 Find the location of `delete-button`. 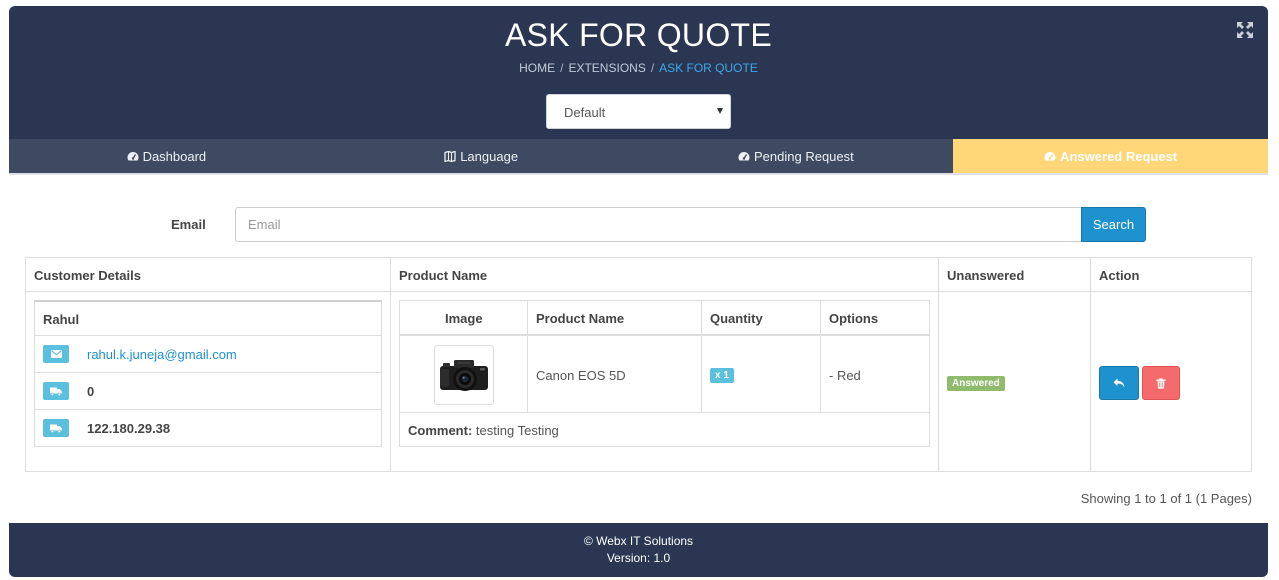

delete-button is located at coordinates (1161, 383).